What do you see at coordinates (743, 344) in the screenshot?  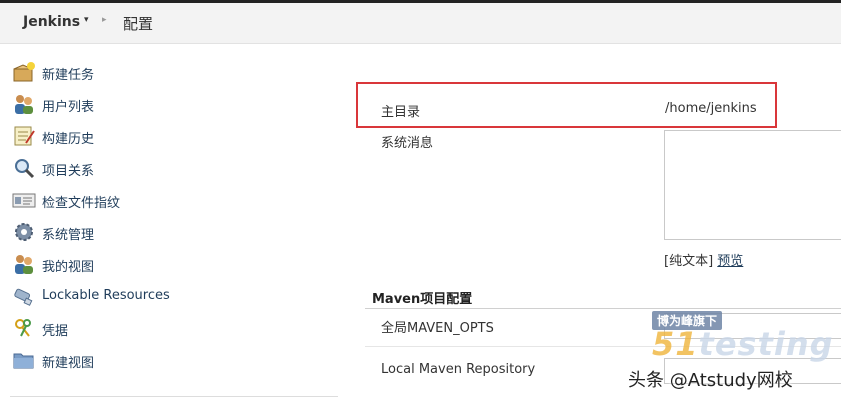 I see `watermark-brand-logo: 51testing` at bounding box center [743, 344].